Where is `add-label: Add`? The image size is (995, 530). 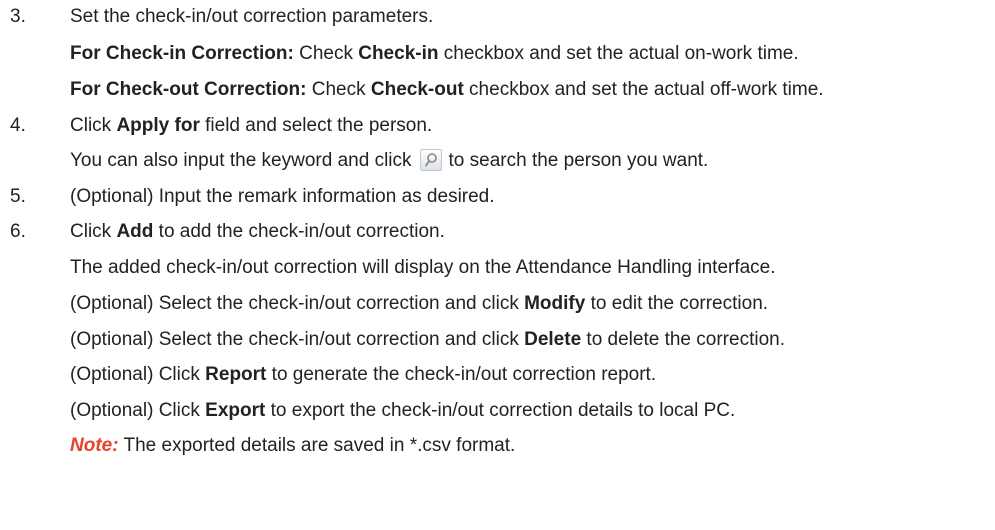 add-label: Add is located at coordinates (135, 231).